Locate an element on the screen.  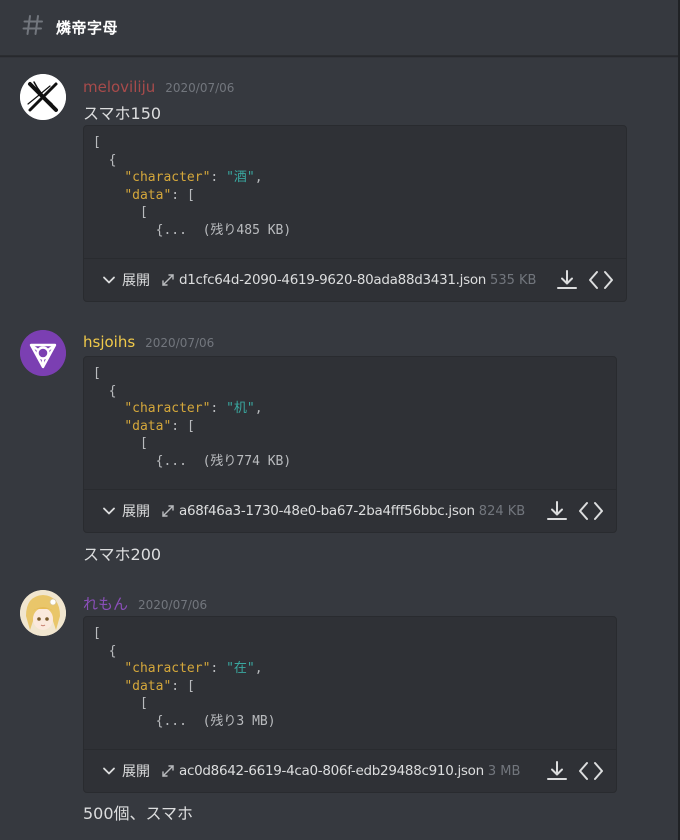
username: meloviliju is located at coordinates (119, 87).